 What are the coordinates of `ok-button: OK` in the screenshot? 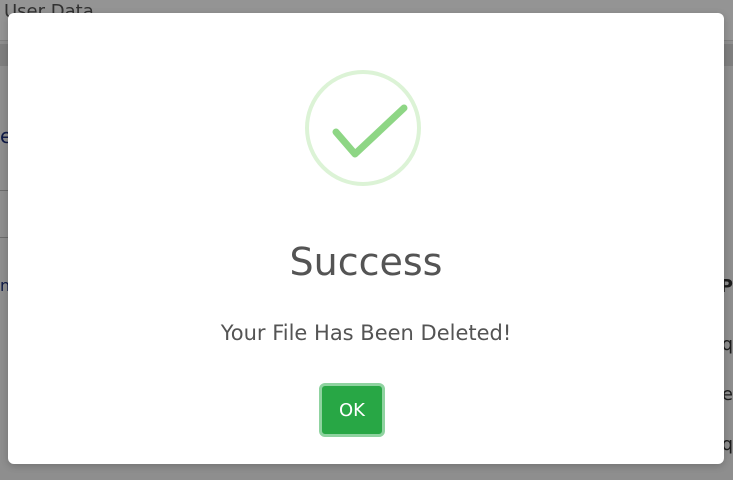 It's located at (352, 410).